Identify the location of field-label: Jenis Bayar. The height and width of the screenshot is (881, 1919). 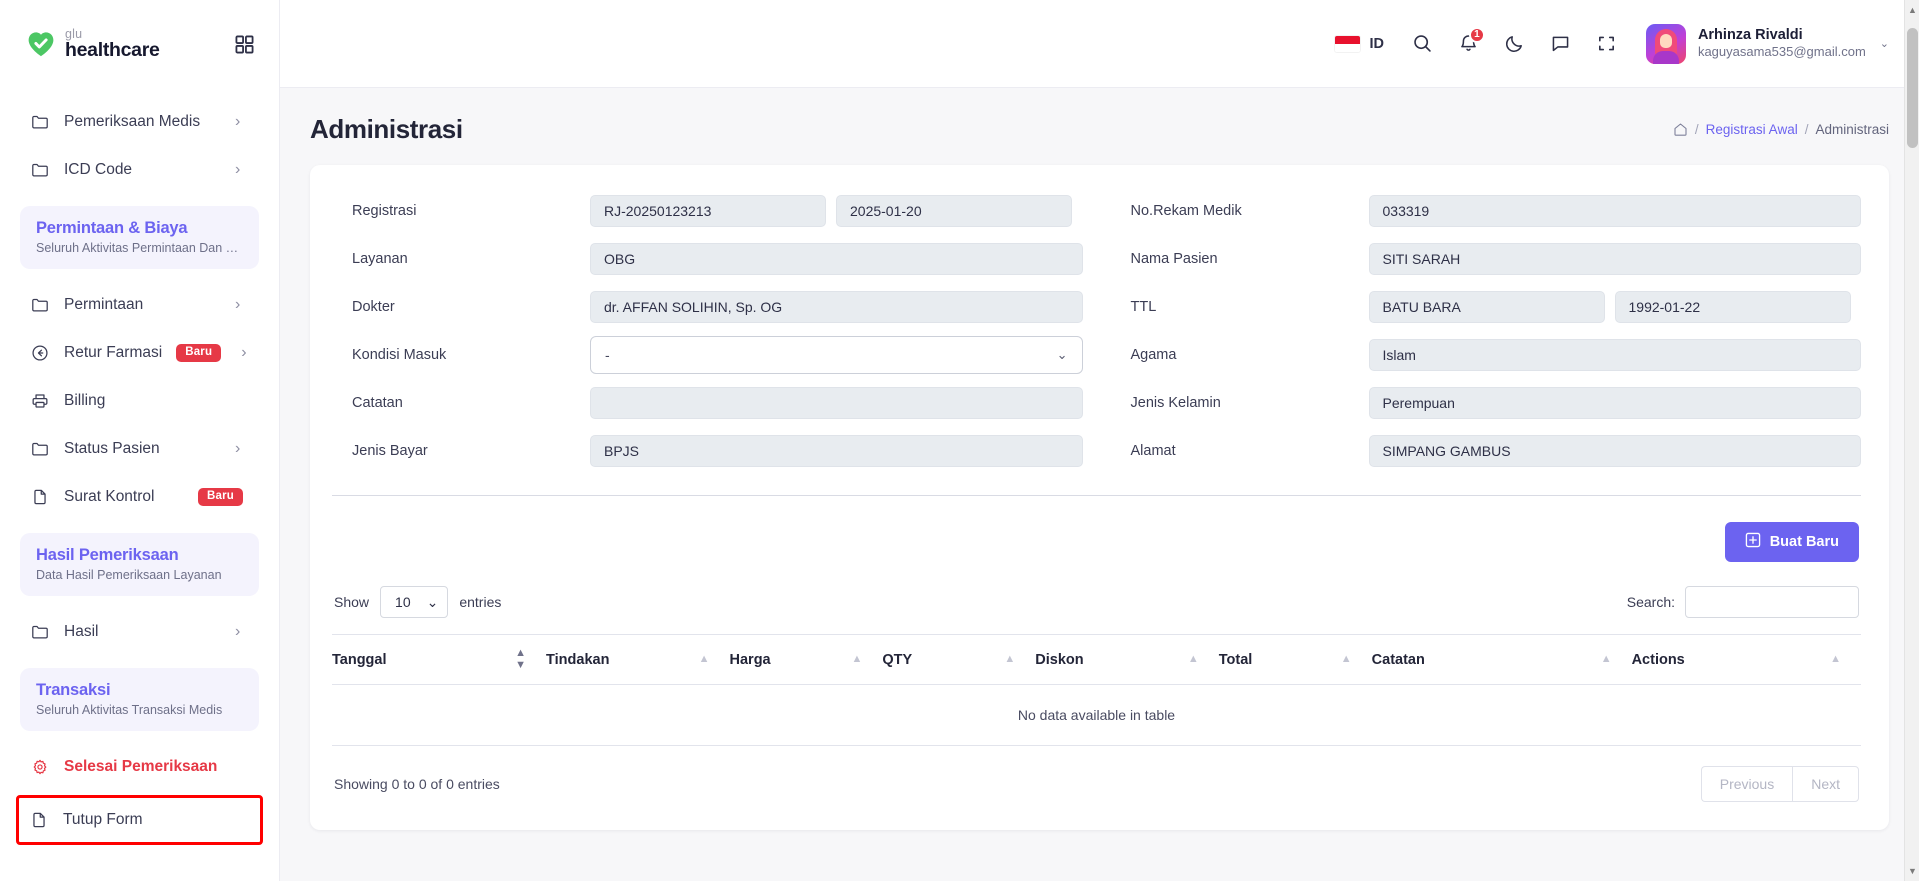
(390, 451).